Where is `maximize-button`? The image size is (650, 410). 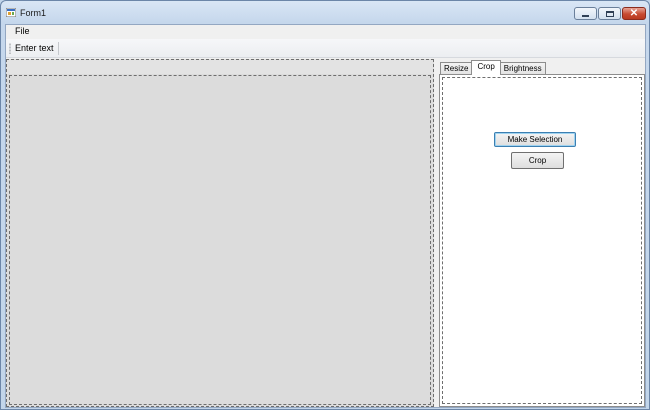
maximize-button is located at coordinates (609, 13).